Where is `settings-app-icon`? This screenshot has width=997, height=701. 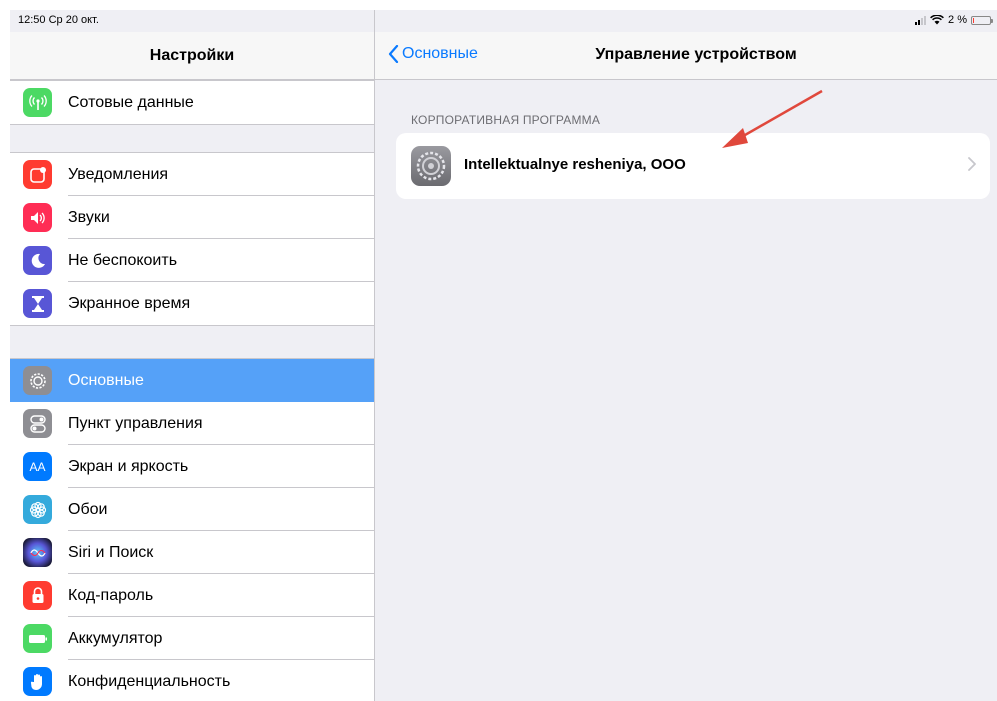
settings-app-icon is located at coordinates (431, 166).